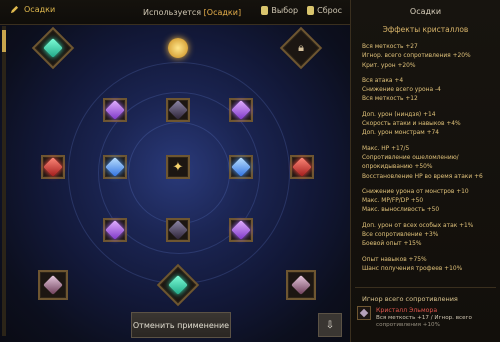 This screenshot has height=342, width=500. What do you see at coordinates (425, 29) in the screenshot?
I see `panel-subtitle: Эффекты кристаллов` at bounding box center [425, 29].